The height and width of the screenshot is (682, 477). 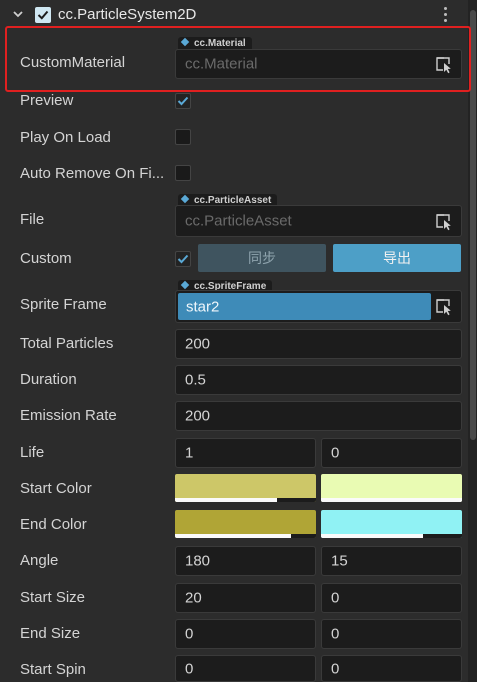 What do you see at coordinates (304, 306) in the screenshot?
I see `sprite-frame-value: star2` at bounding box center [304, 306].